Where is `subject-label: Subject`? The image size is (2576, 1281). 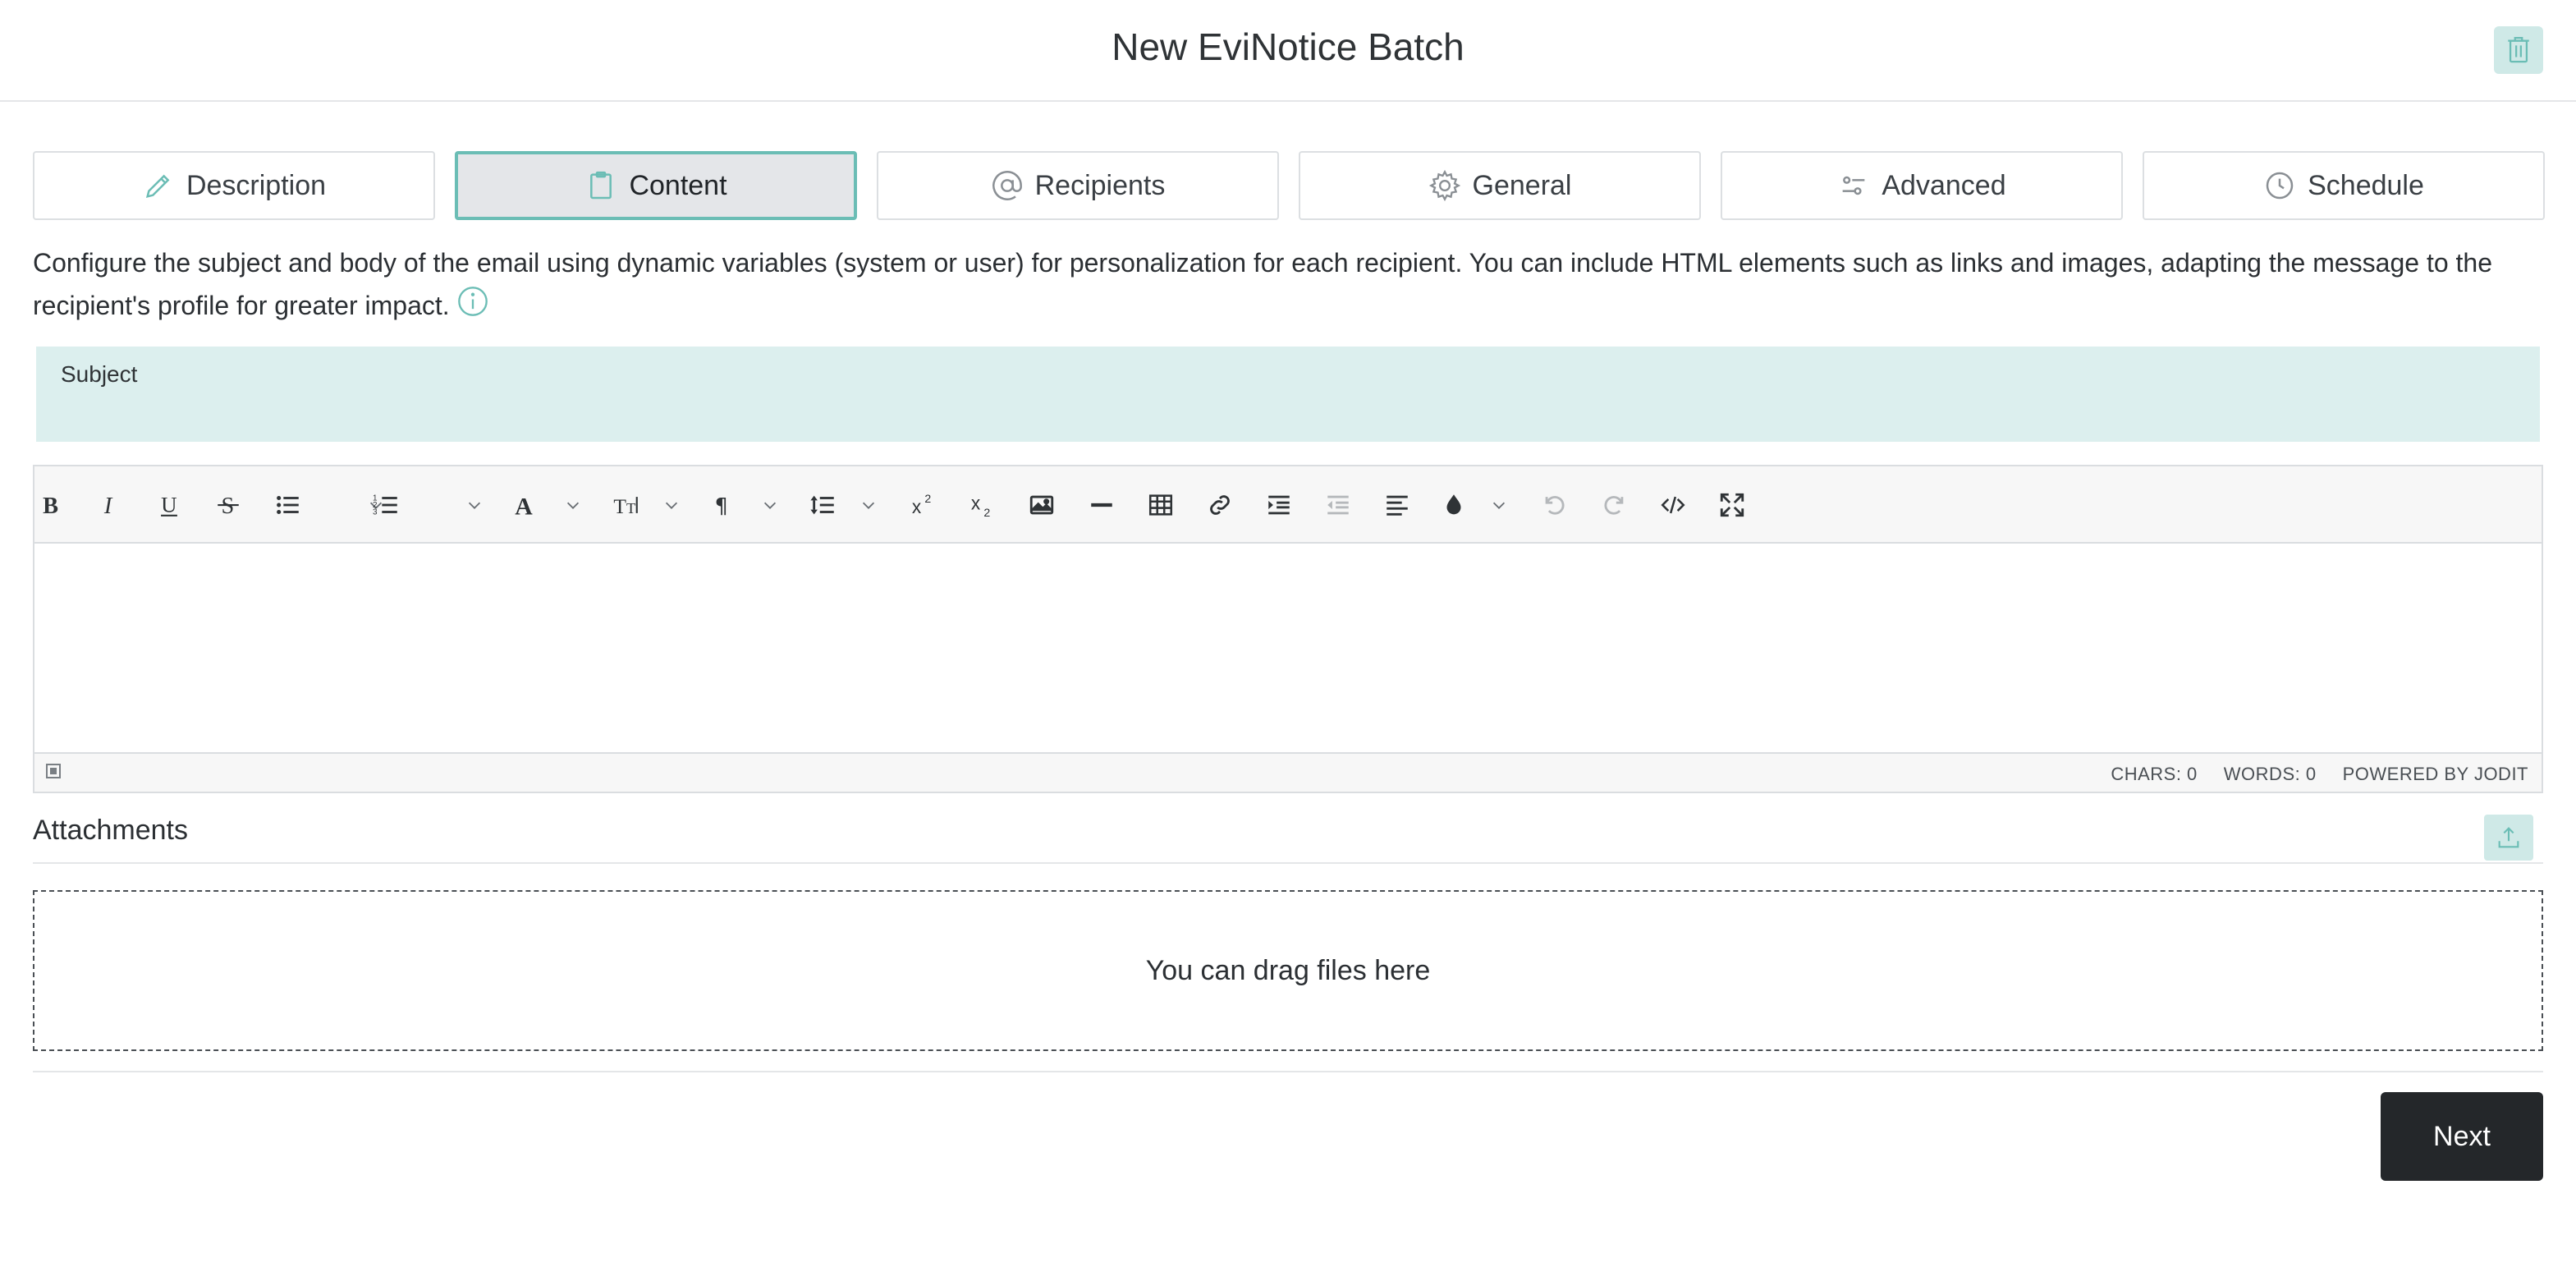 subject-label: Subject is located at coordinates (100, 374).